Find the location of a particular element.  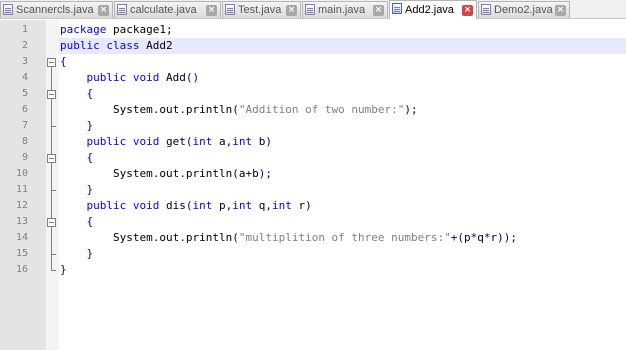

tab-test-java: Test.java × is located at coordinates (261, 9).